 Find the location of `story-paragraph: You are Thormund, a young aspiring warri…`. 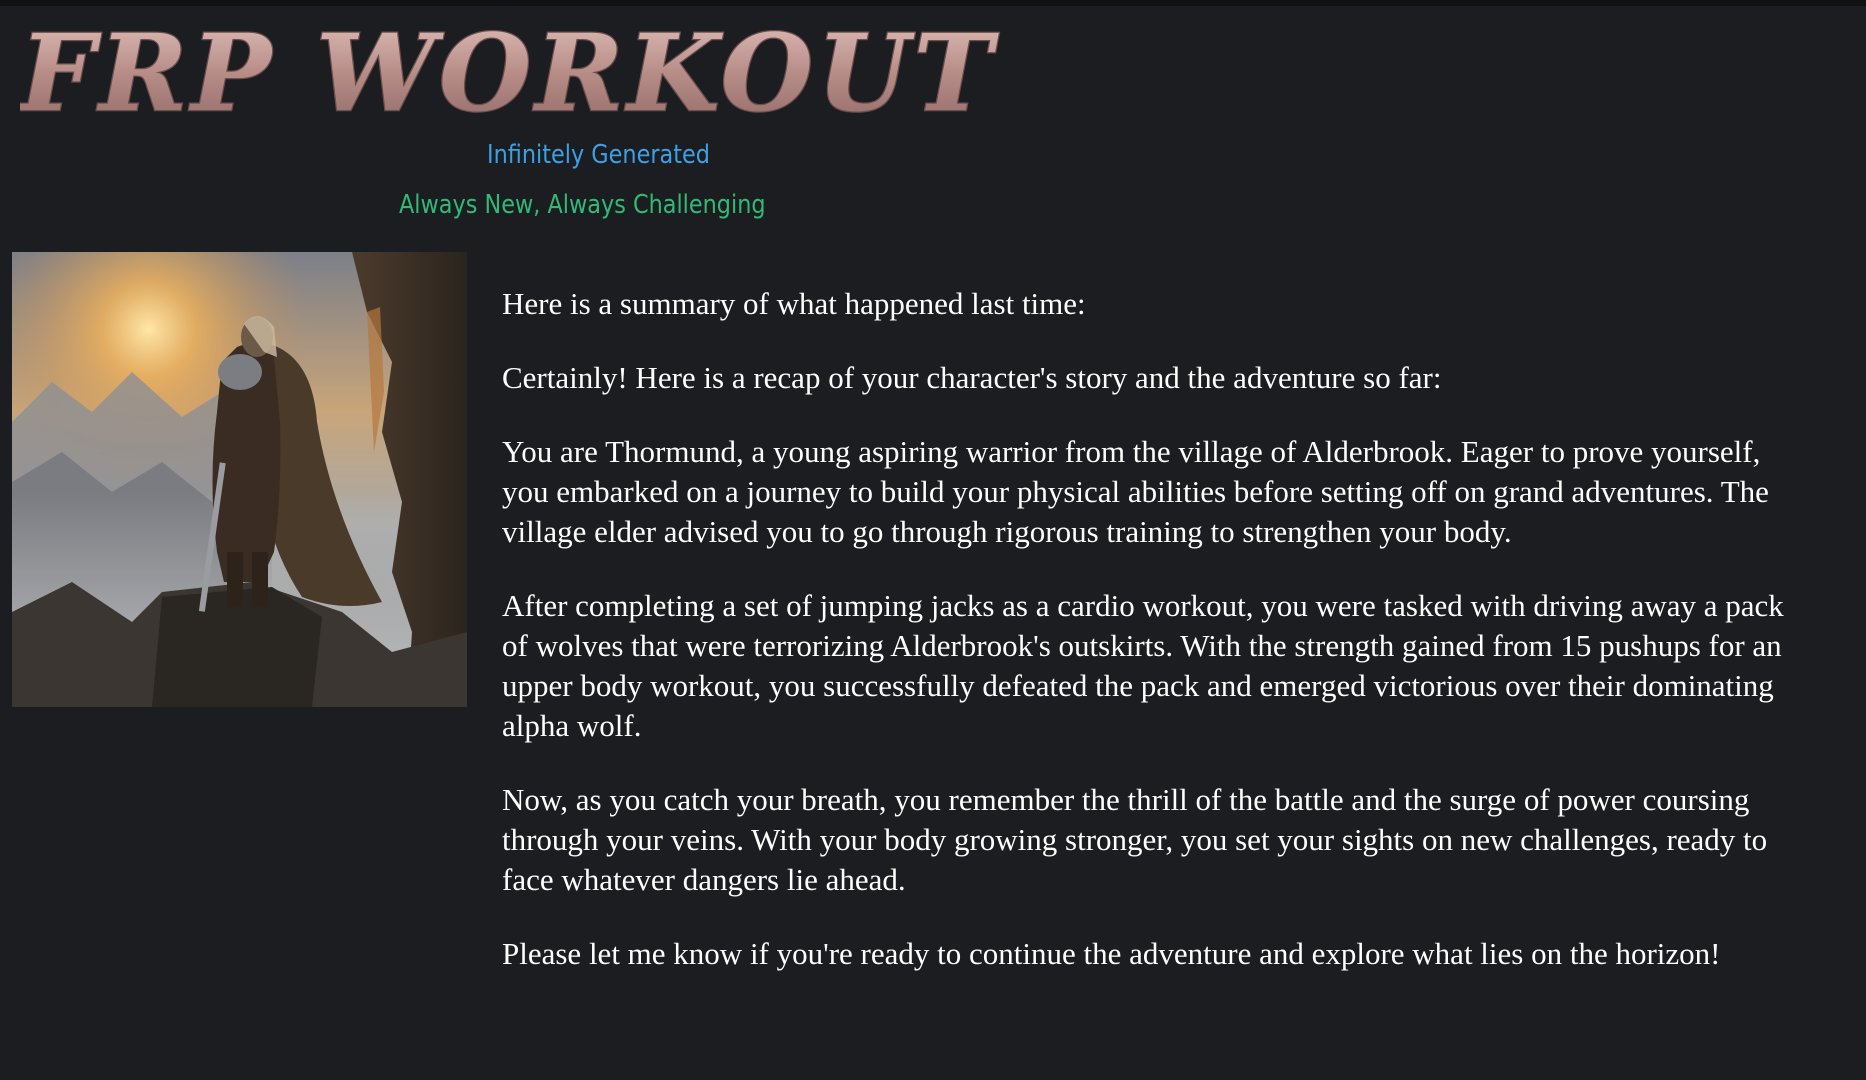

story-paragraph: You are Thormund, a young aspiring warri… is located at coordinates (1135, 491).